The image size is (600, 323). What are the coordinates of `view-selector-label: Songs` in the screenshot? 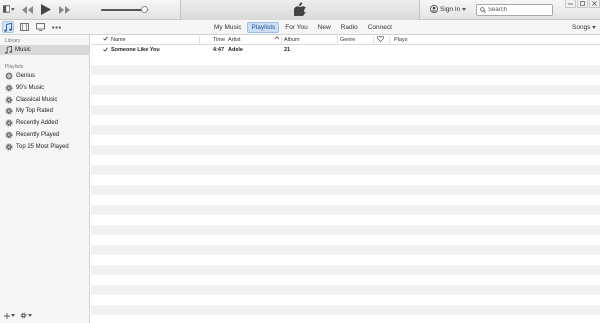 It's located at (581, 27).